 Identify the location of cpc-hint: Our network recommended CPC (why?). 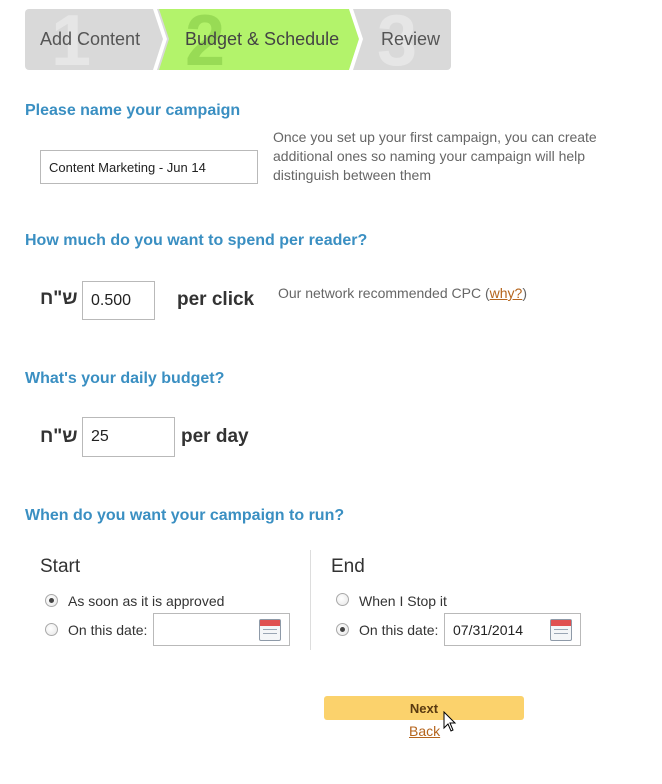
(402, 293).